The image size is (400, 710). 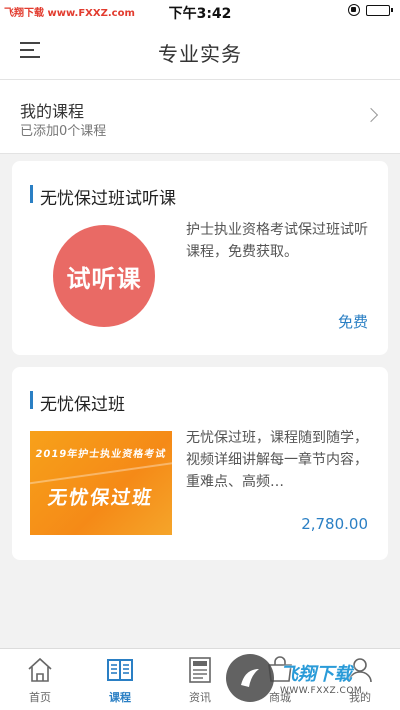 I want to click on course-price: 免费, so click(x=352, y=322).